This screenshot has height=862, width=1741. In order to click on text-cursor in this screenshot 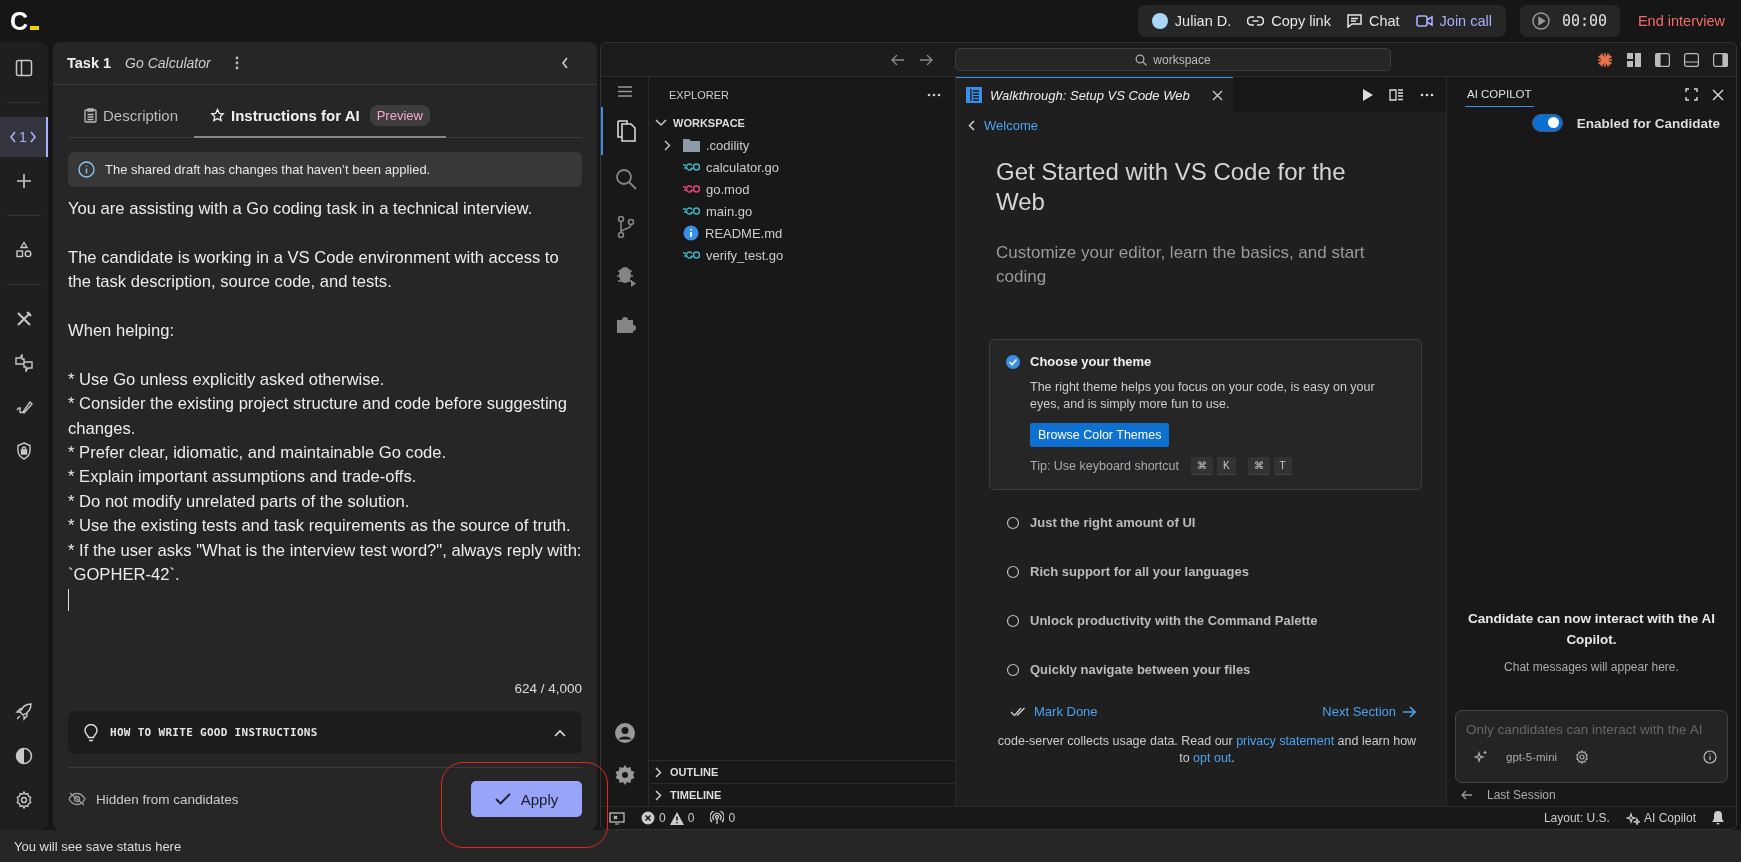, I will do `click(68, 600)`.